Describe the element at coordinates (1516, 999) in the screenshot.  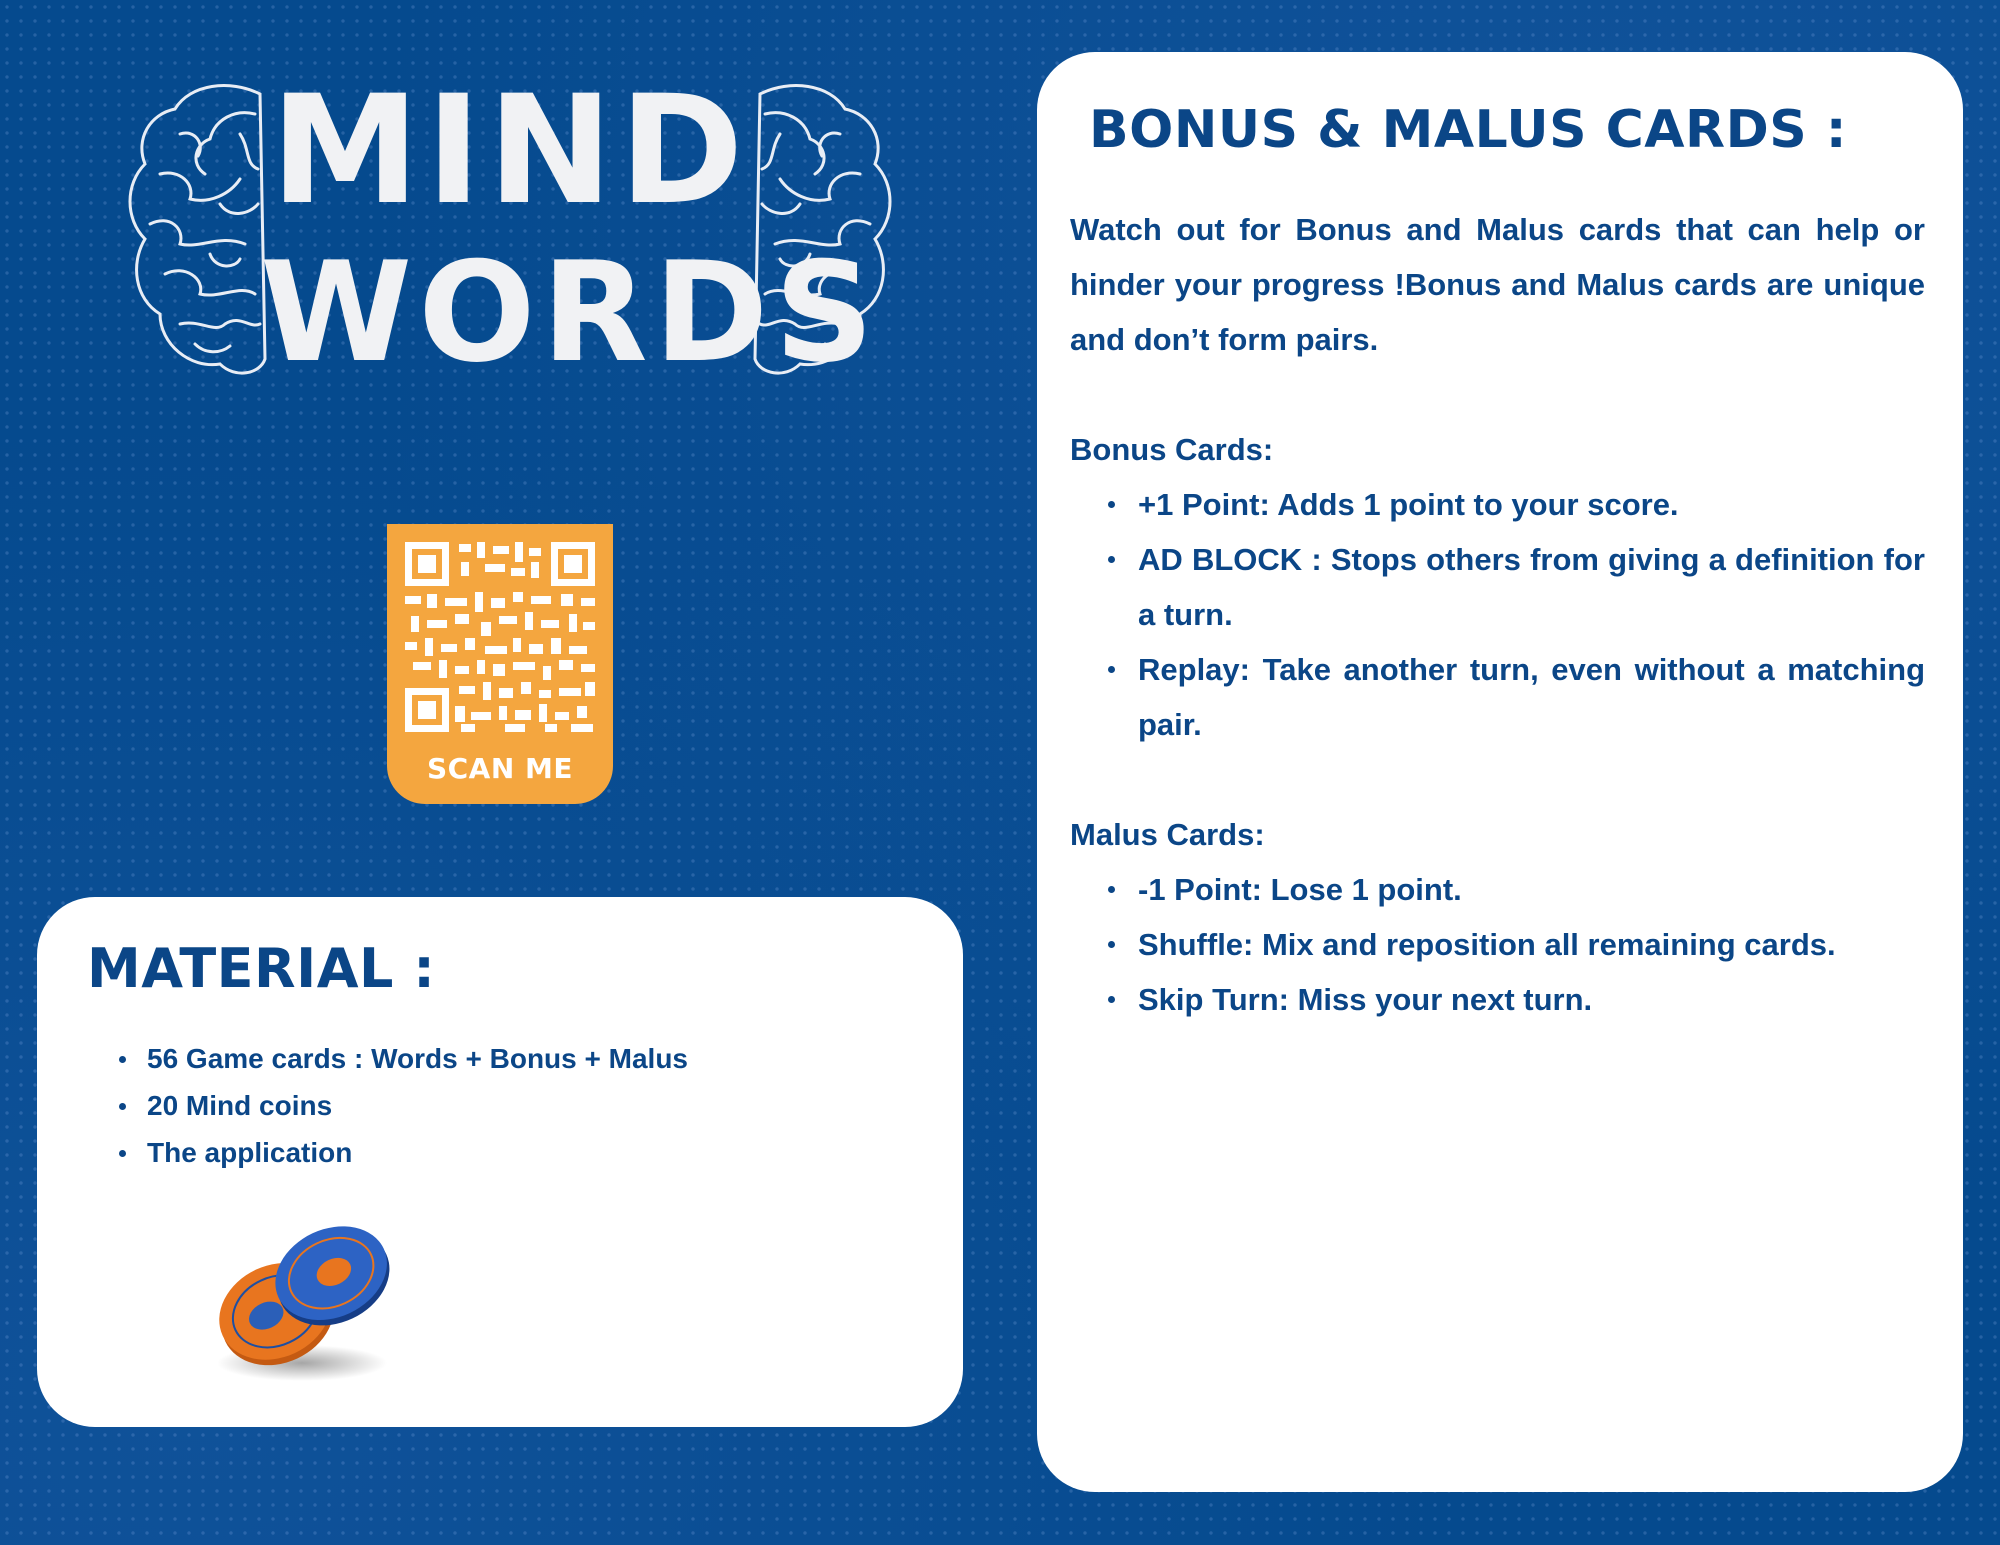
I see `list-item: Skip Turn: Miss your next turn.` at that location.